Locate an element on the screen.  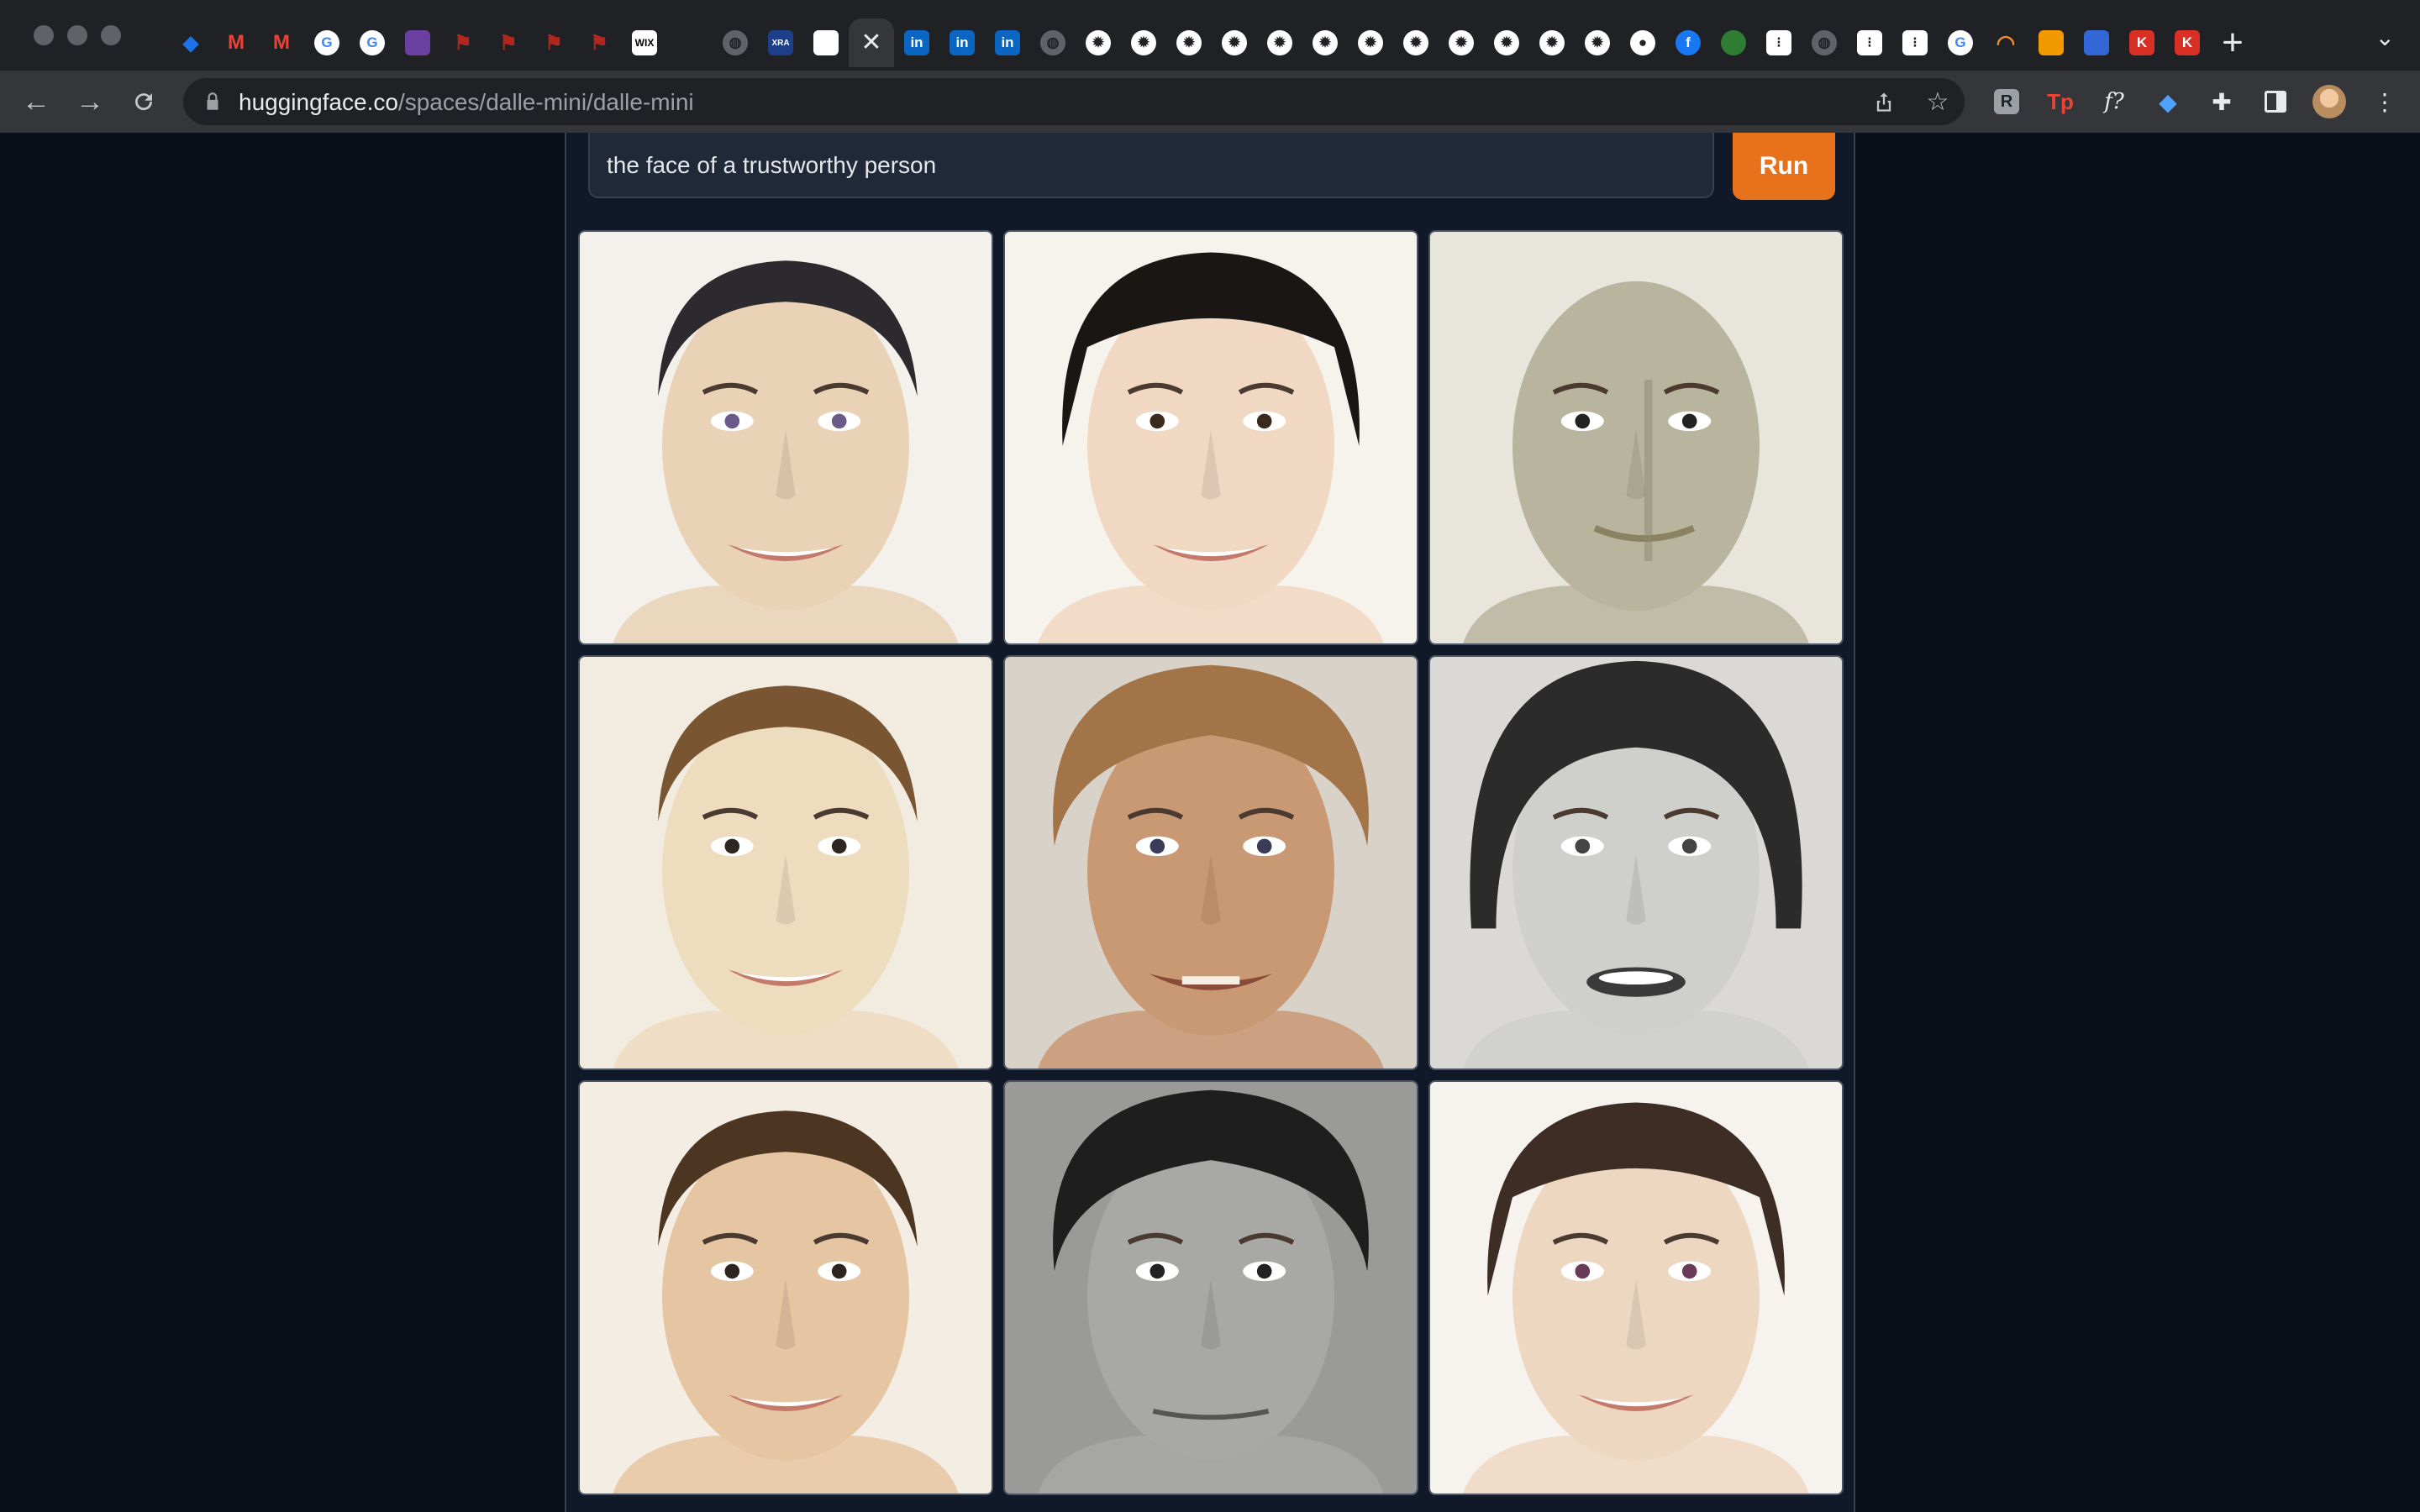
new-tab-button: + is located at coordinates (2232, 42).